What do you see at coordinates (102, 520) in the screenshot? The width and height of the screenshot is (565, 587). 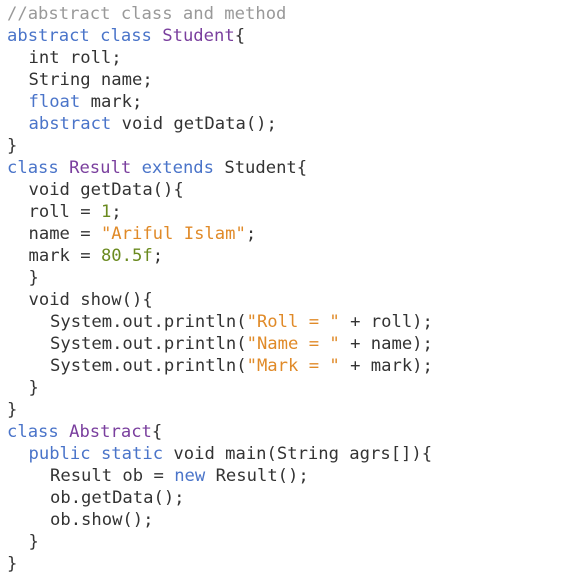 I see `code-token-plain: ob.show();` at bounding box center [102, 520].